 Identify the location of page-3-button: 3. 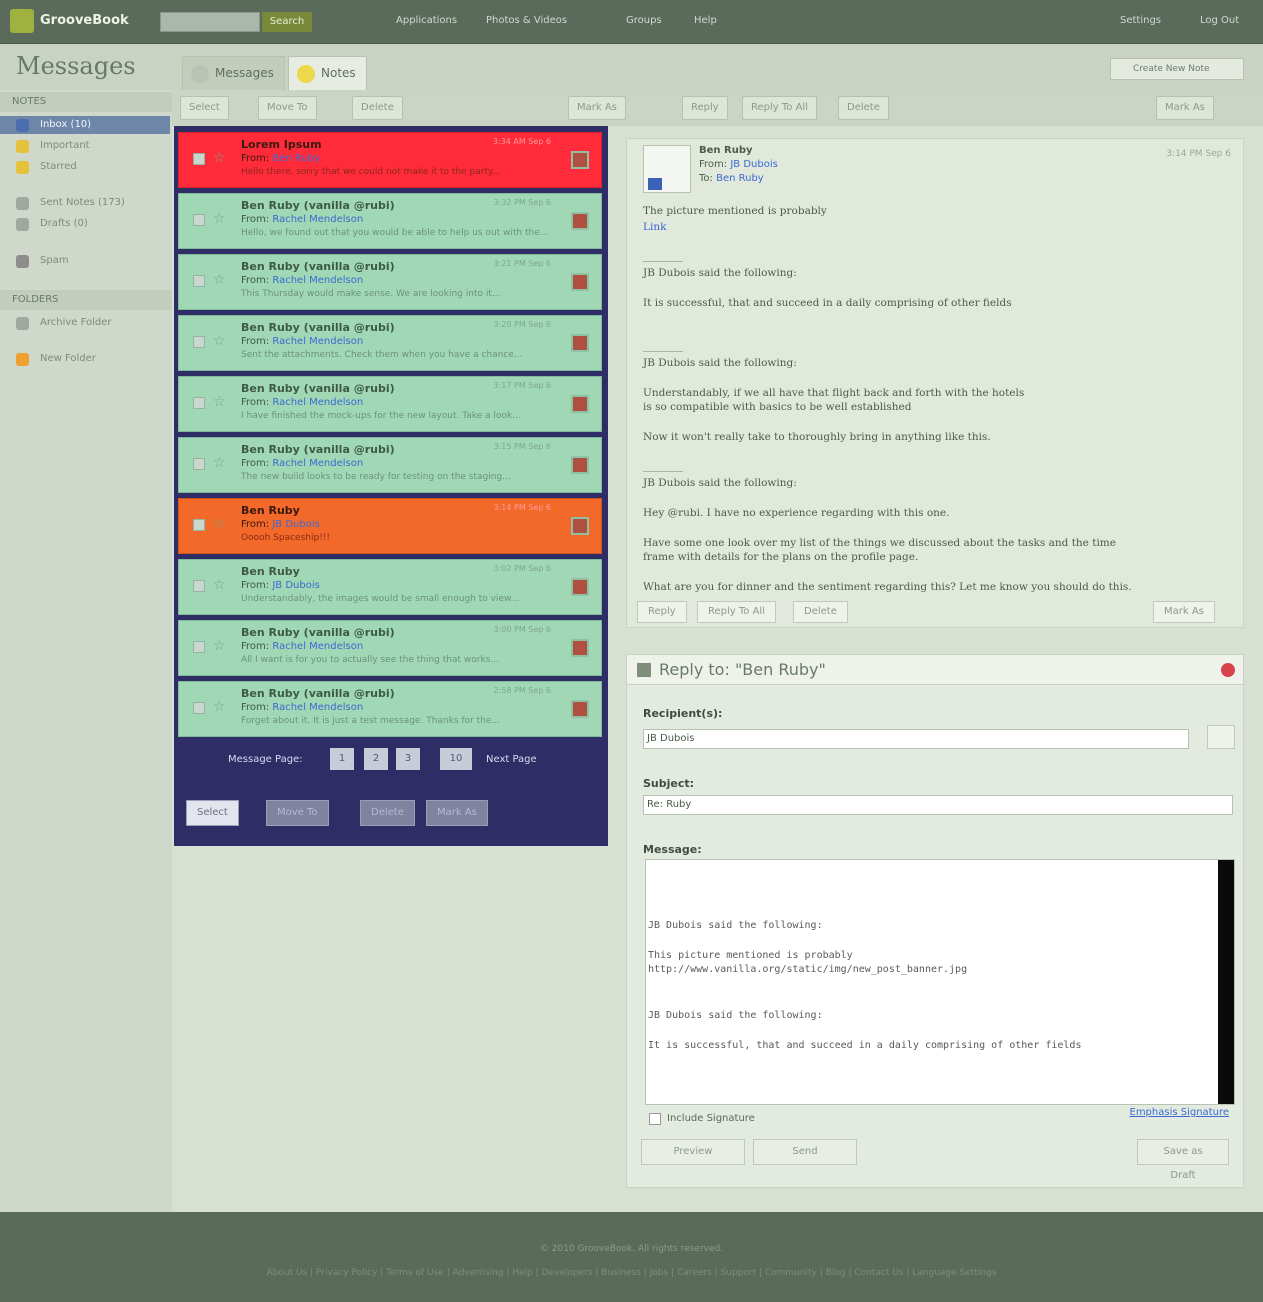
(408, 759).